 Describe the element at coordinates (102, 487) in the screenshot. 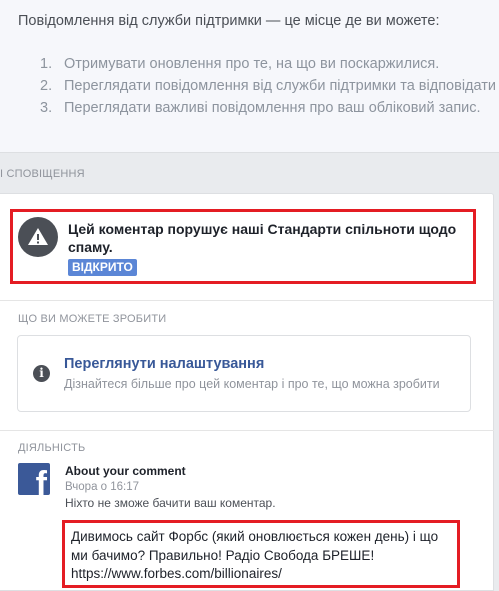

I see `activity-timestamp: Вчора о 16:17` at that location.